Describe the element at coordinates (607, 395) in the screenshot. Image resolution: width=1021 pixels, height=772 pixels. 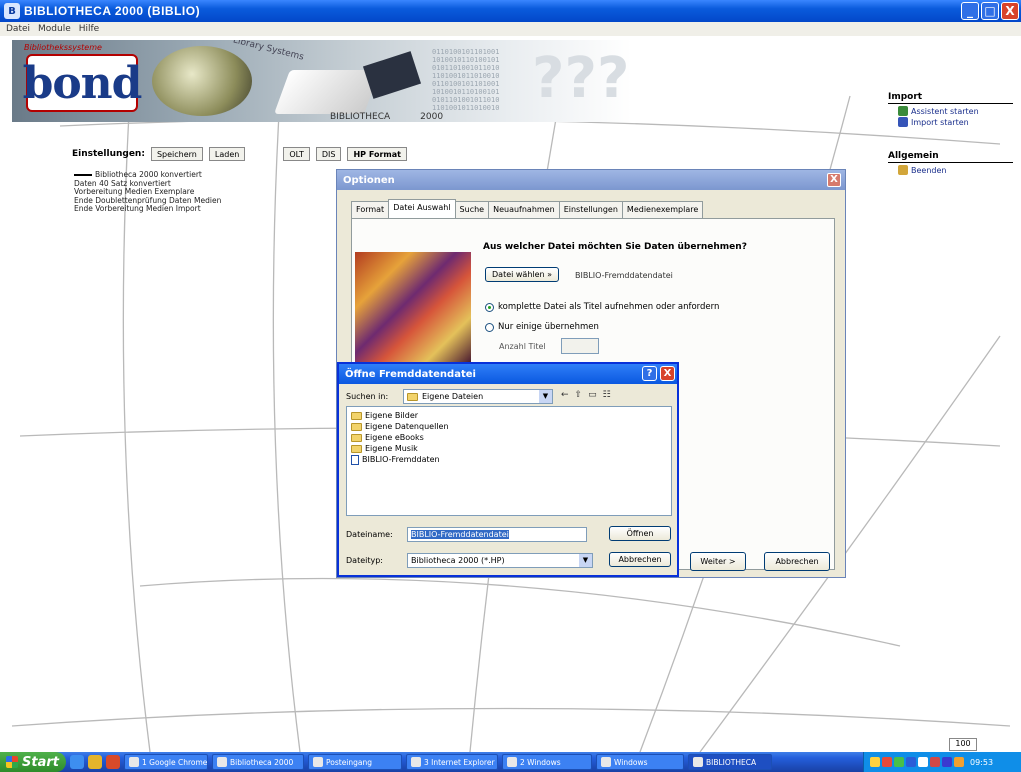
I see `view-menu-icon: ☷` at that location.